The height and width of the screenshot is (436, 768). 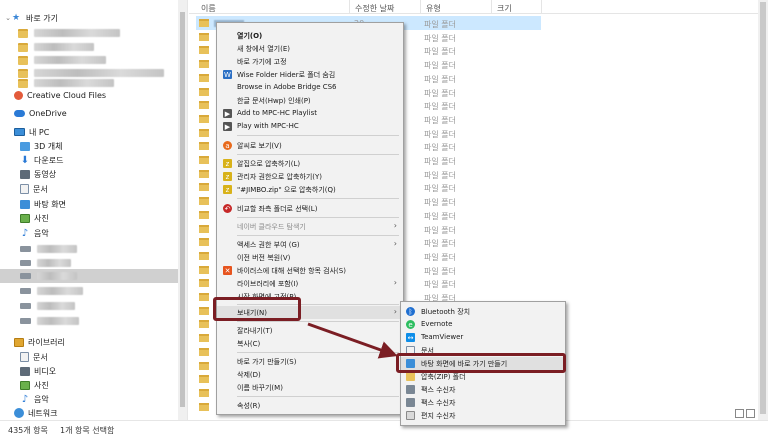 What do you see at coordinates (310, 113) in the screenshot?
I see `menu-mpc-playlist: ▶ Add to MPC-HC Playlist` at bounding box center [310, 113].